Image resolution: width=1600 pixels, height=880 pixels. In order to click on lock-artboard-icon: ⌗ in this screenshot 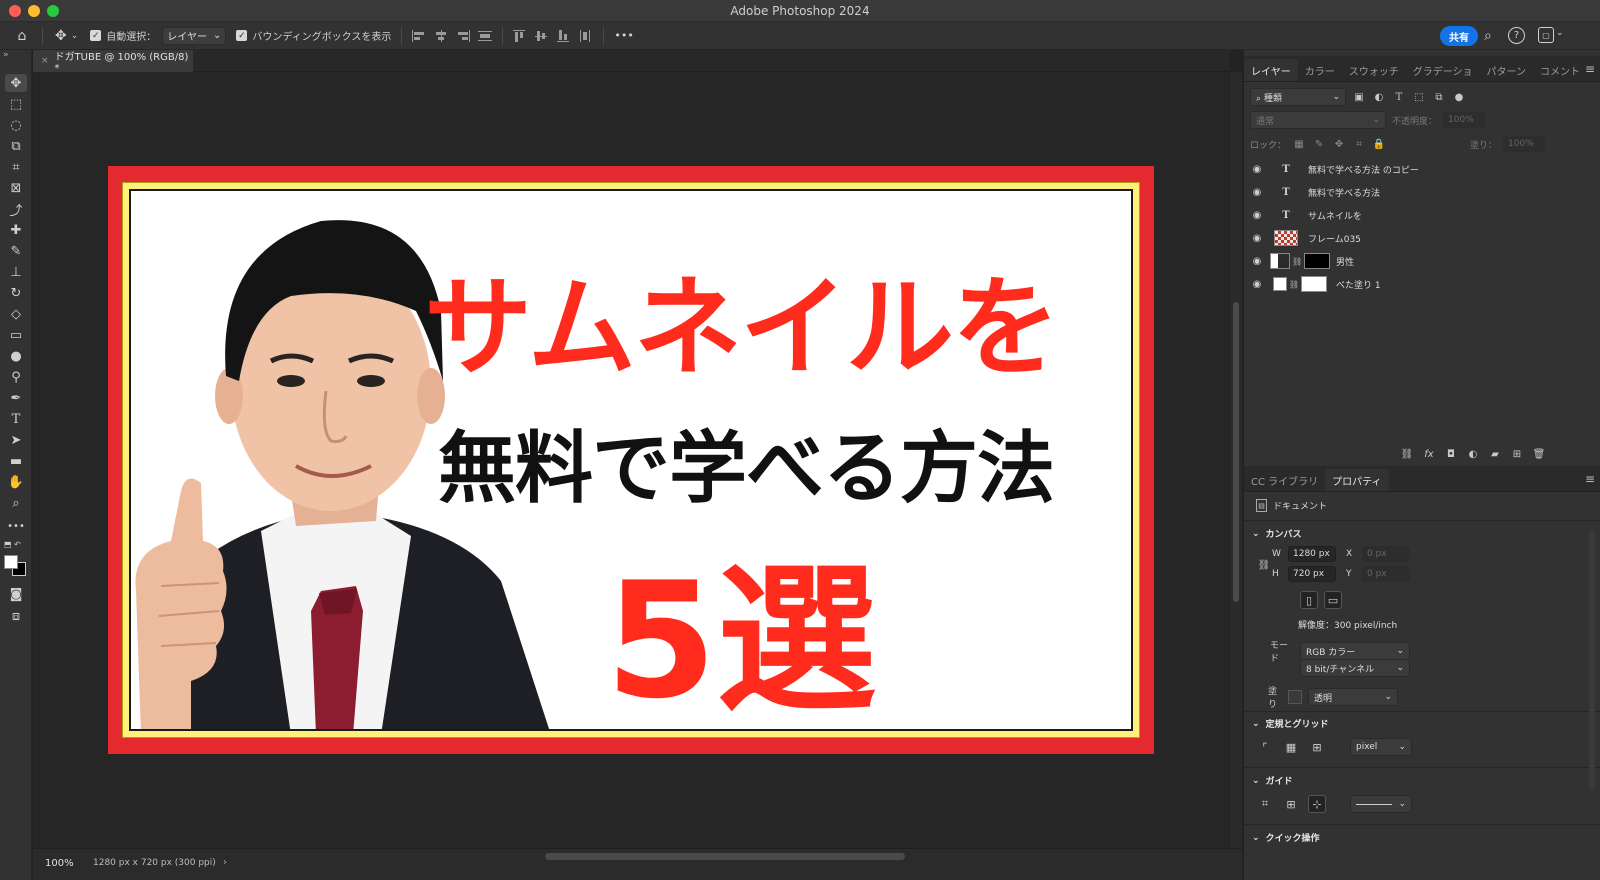, I will do `click(1359, 144)`.